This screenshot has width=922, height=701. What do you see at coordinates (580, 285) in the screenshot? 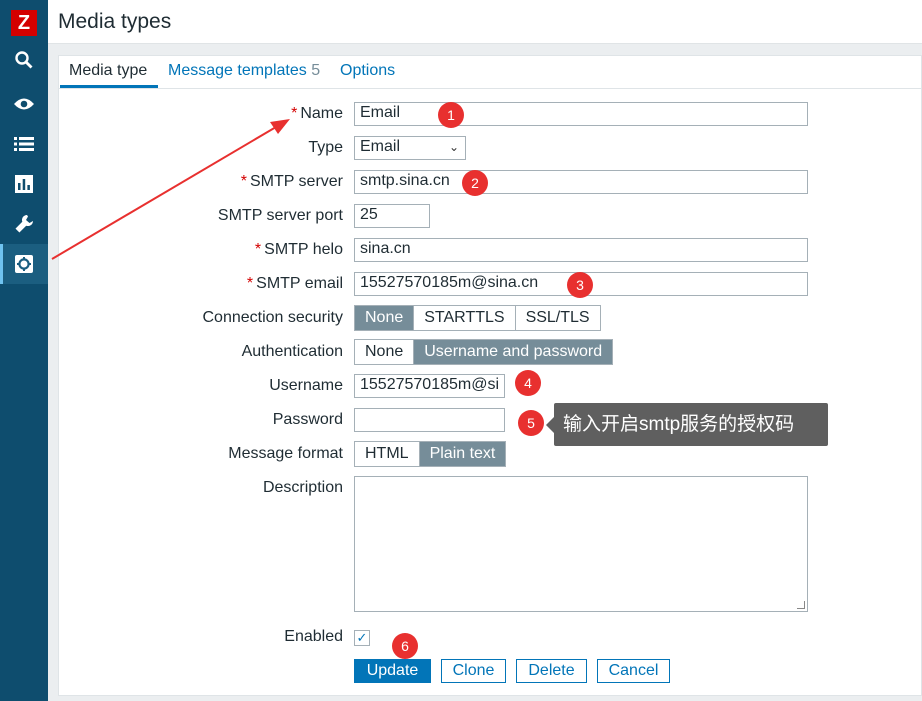
I see `annotation-badge-3: 3` at bounding box center [580, 285].